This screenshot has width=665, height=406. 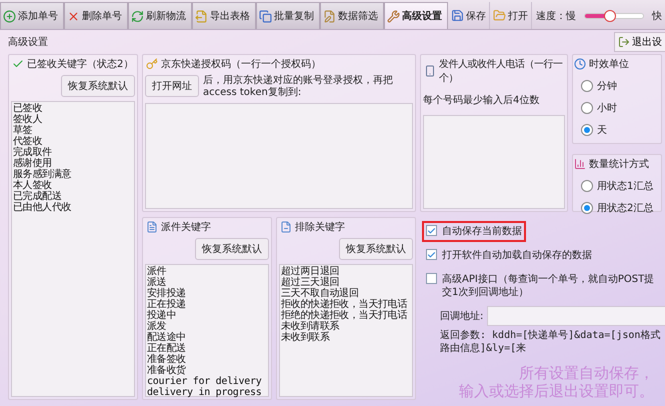 What do you see at coordinates (657, 16) in the screenshot?
I see `speed-max-label: 快` at bounding box center [657, 16].